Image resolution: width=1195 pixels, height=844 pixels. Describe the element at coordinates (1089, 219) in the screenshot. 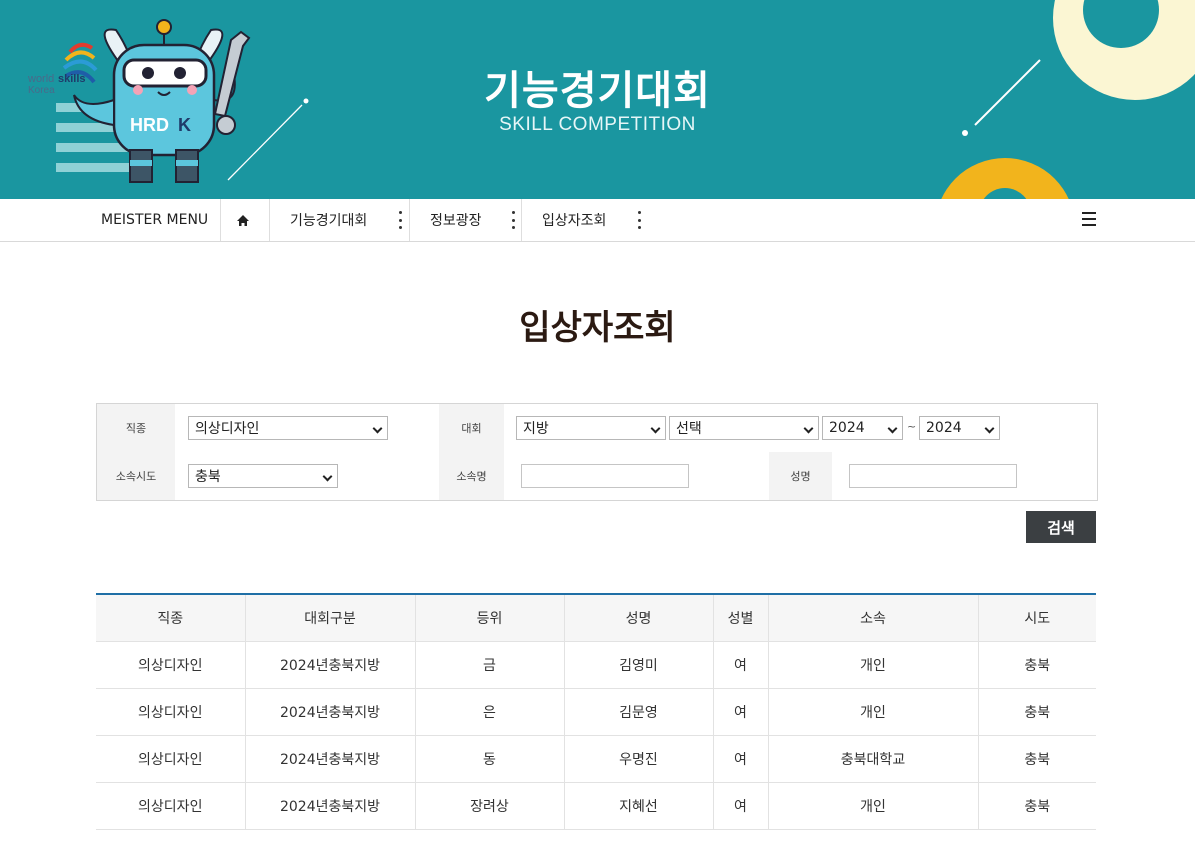

I see `hamburger-icon` at that location.